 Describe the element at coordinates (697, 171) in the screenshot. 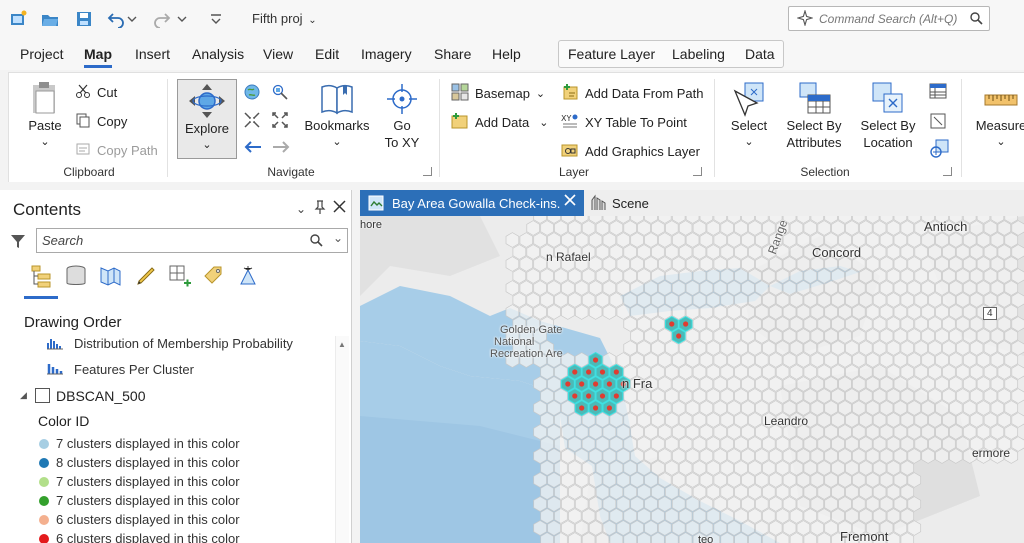

I see `layer-launcher-icon` at that location.